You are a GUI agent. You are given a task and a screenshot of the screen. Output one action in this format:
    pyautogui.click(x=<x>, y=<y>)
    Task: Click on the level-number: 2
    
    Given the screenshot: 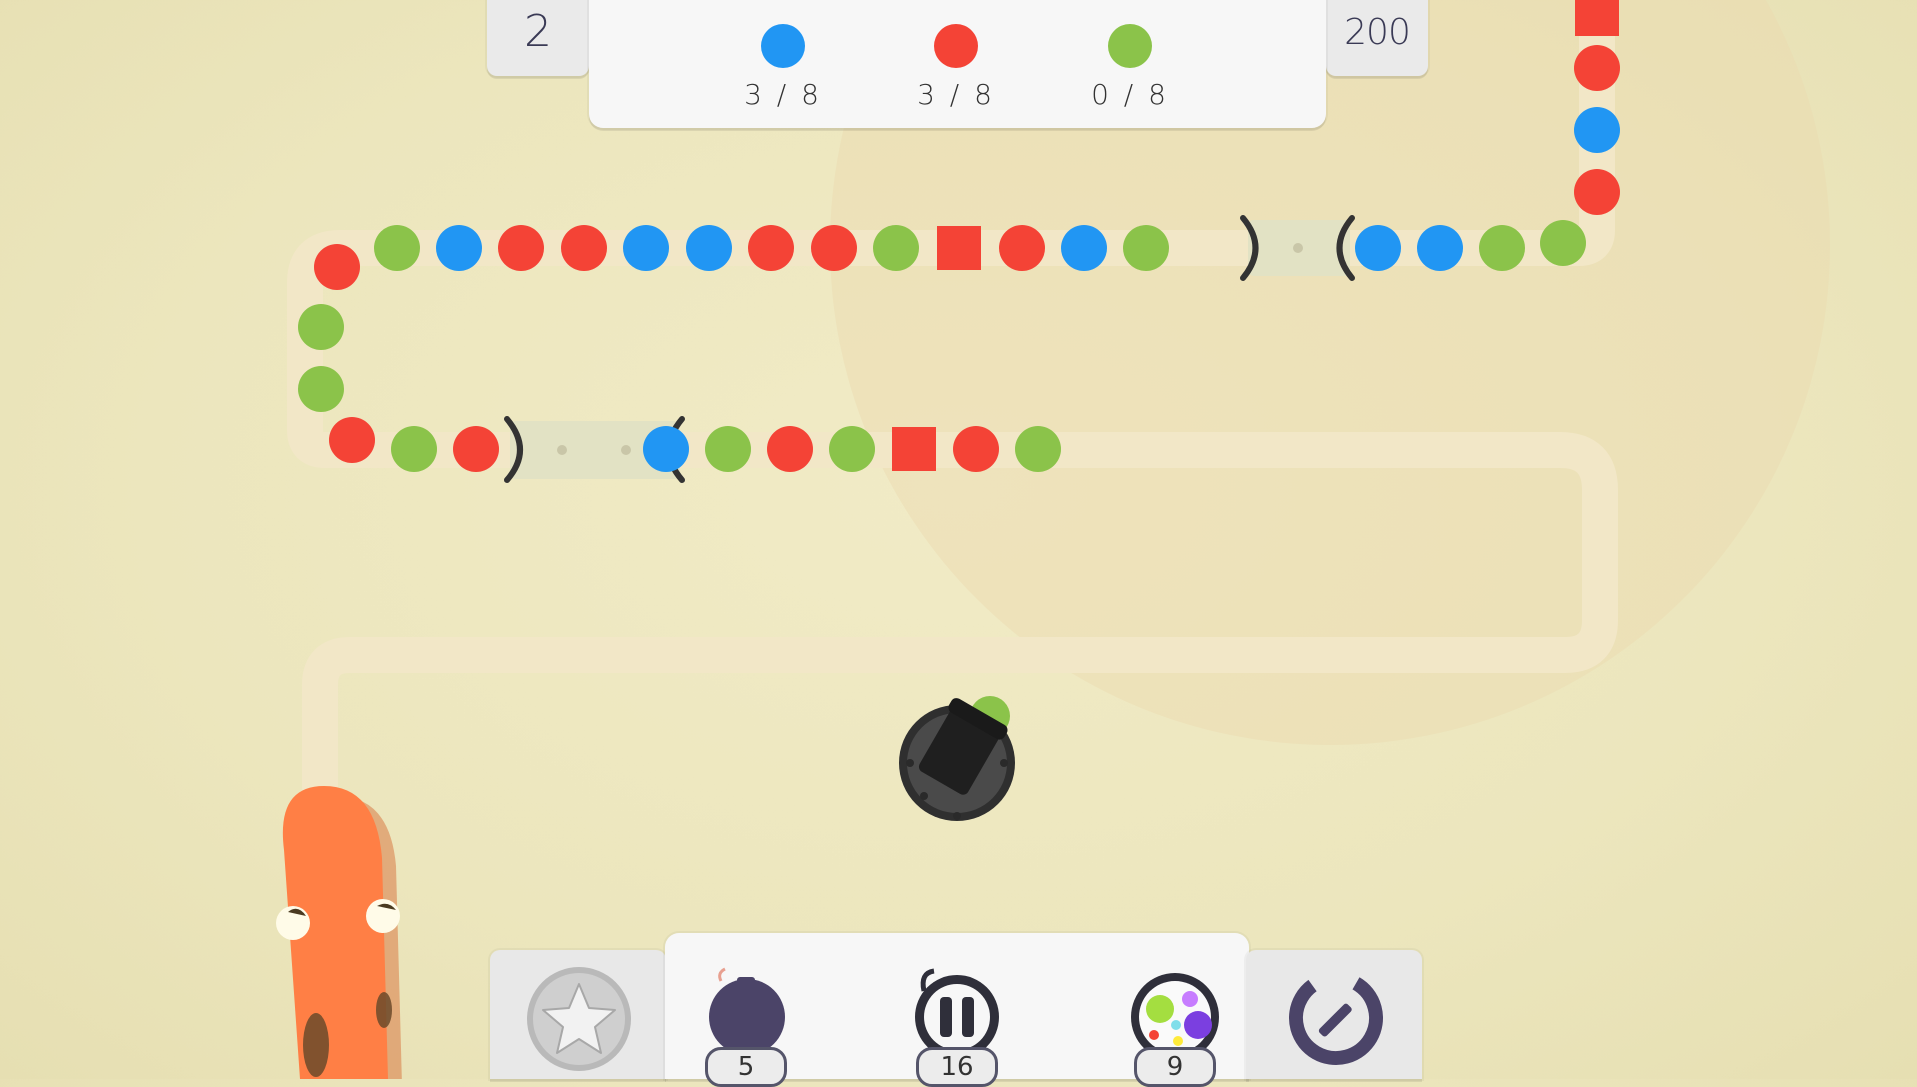 What is the action you would take?
    pyautogui.click(x=538, y=31)
    